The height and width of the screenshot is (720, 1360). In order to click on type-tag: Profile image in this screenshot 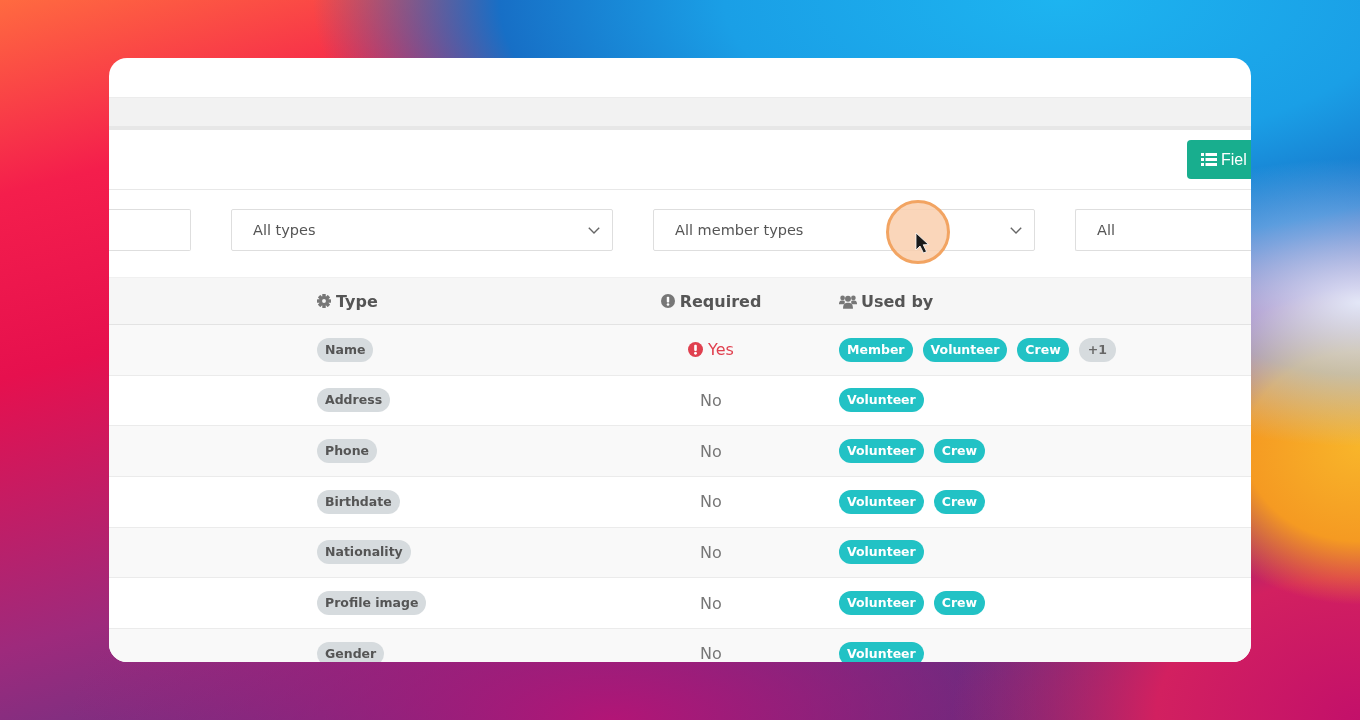, I will do `click(372, 603)`.